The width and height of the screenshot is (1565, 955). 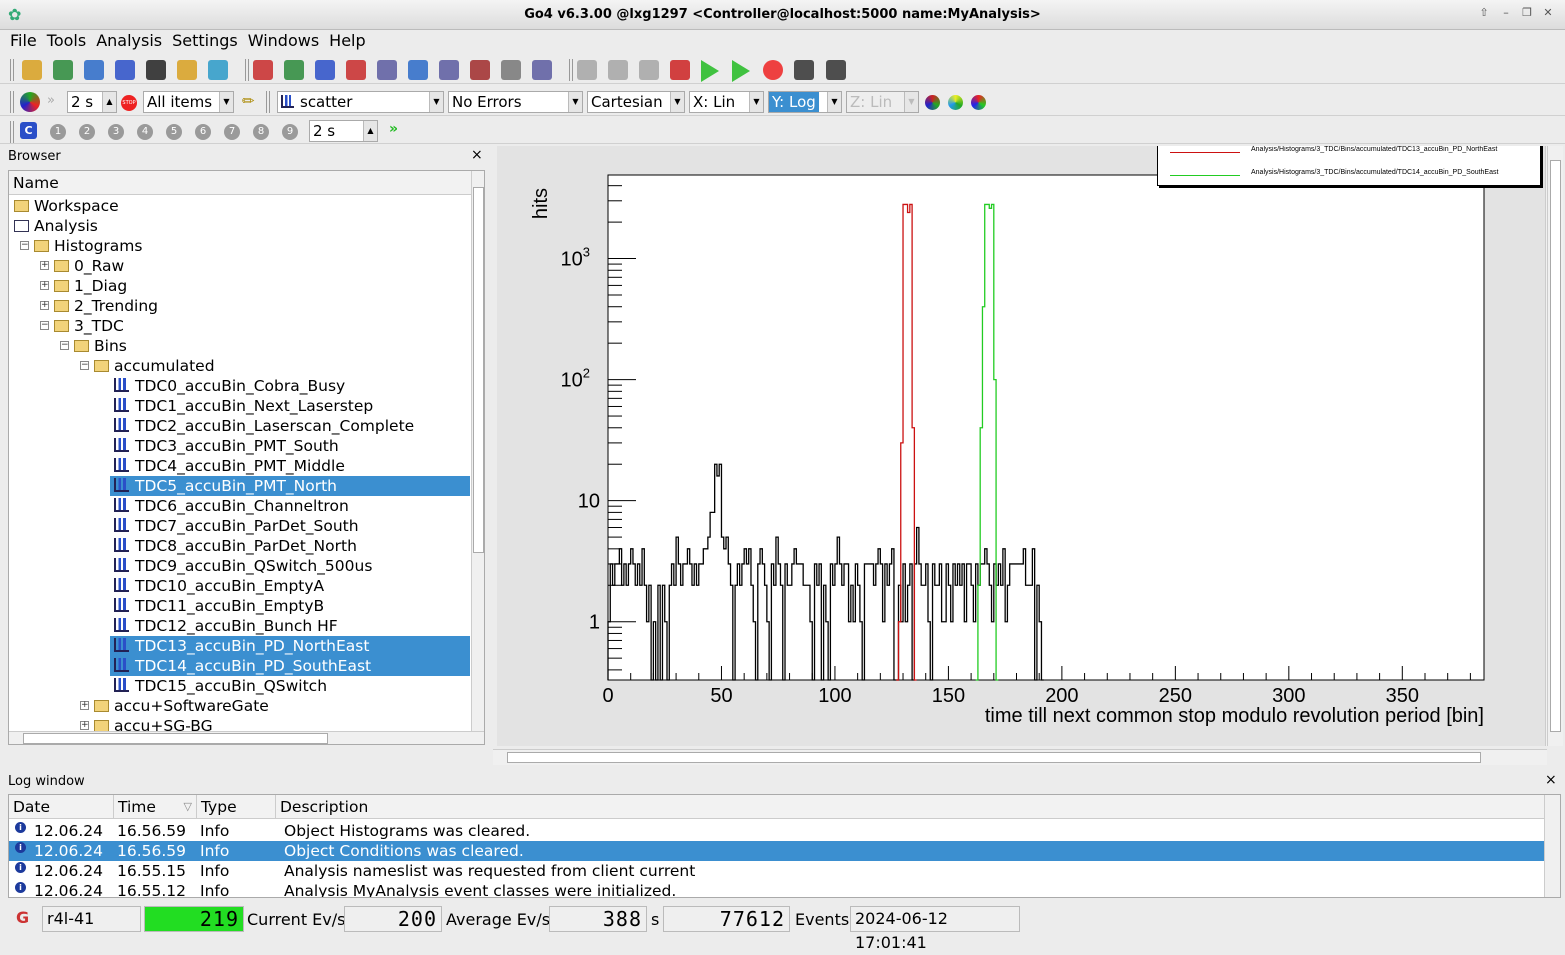 What do you see at coordinates (232, 132) in the screenshot?
I see `pad-7-button: 7` at bounding box center [232, 132].